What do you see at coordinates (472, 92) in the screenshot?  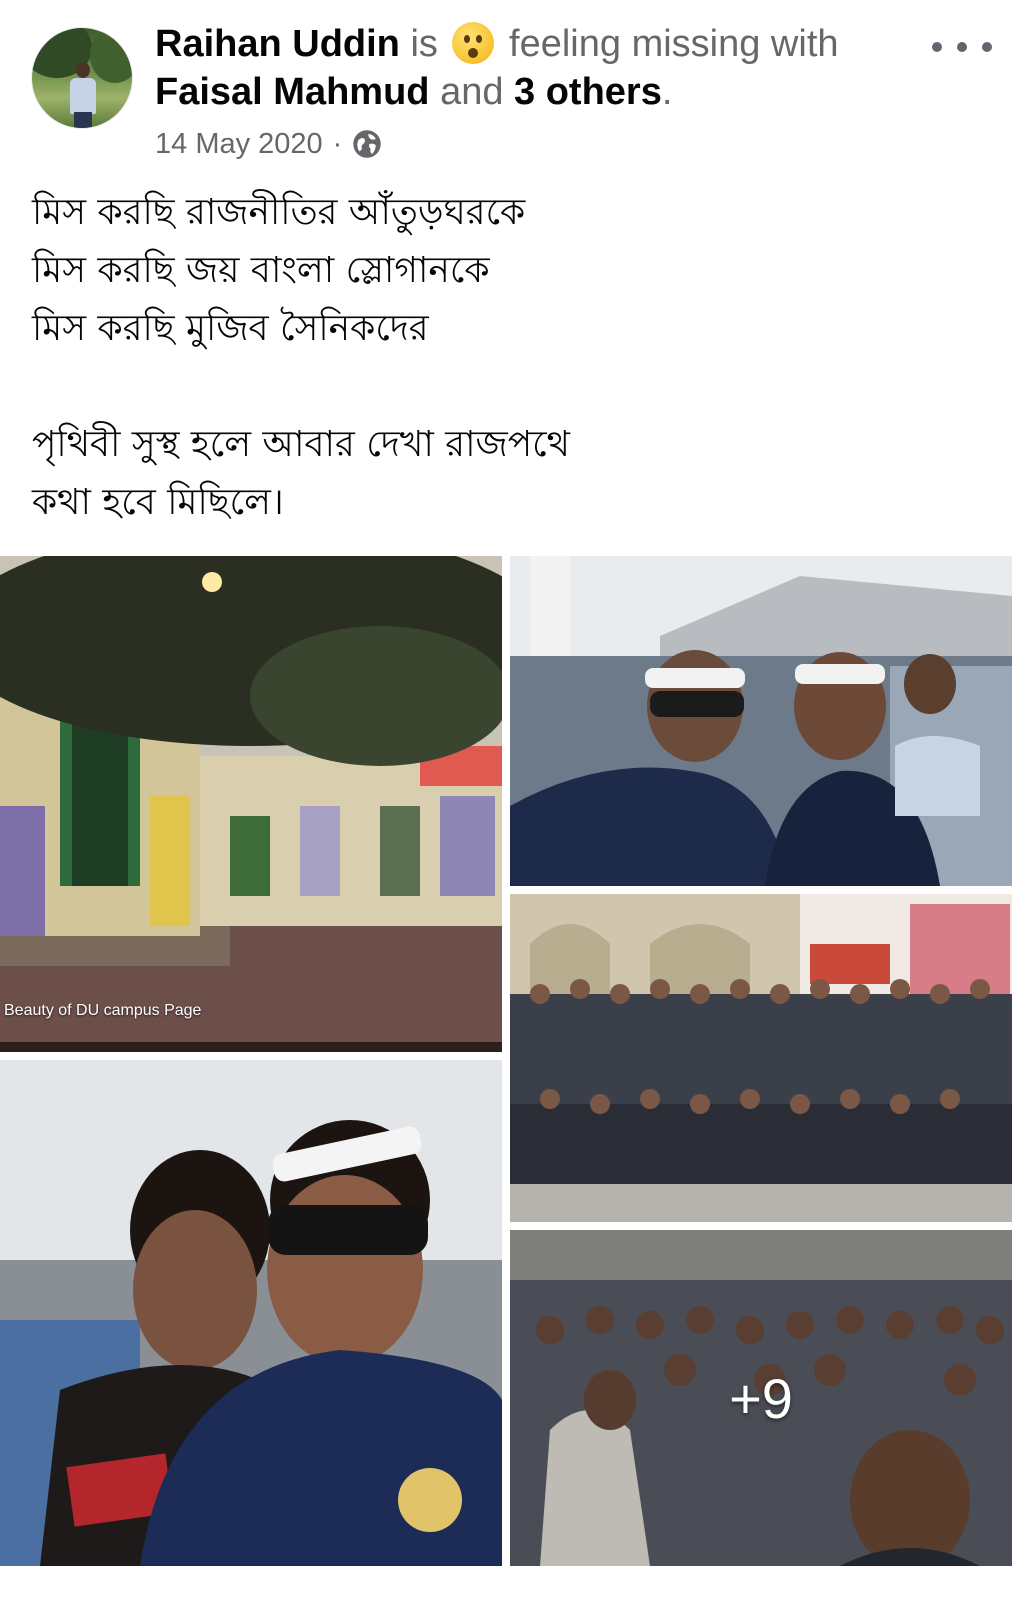 I see `and-text: and` at bounding box center [472, 92].